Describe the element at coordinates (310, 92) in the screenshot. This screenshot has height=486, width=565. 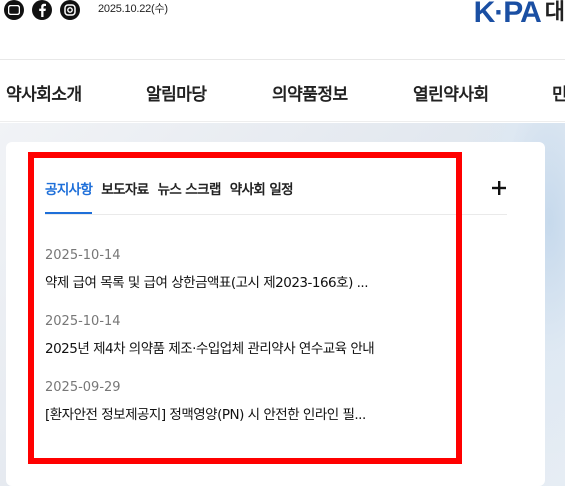
I see `nav-item-drug-info: 의약품정보` at that location.